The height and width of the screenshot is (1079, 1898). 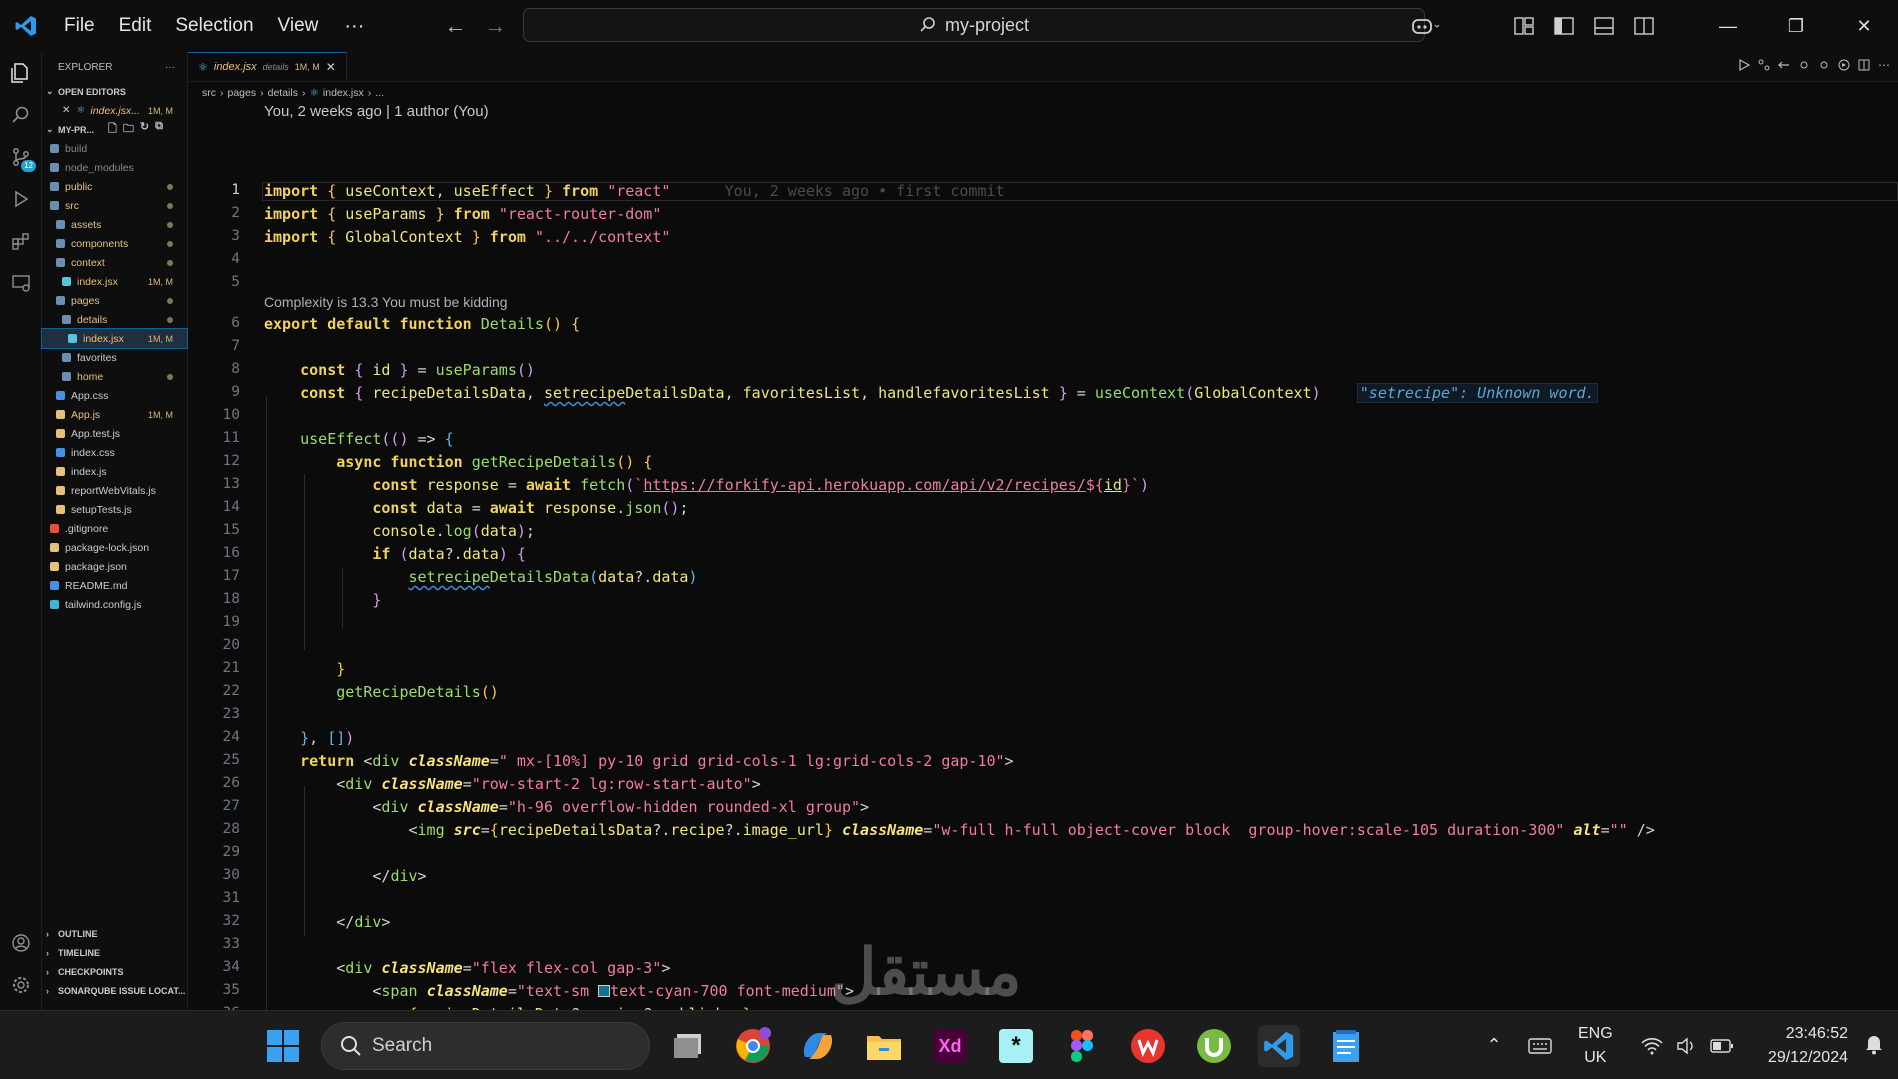 I want to click on menu-edit: Edit, so click(x=135, y=26).